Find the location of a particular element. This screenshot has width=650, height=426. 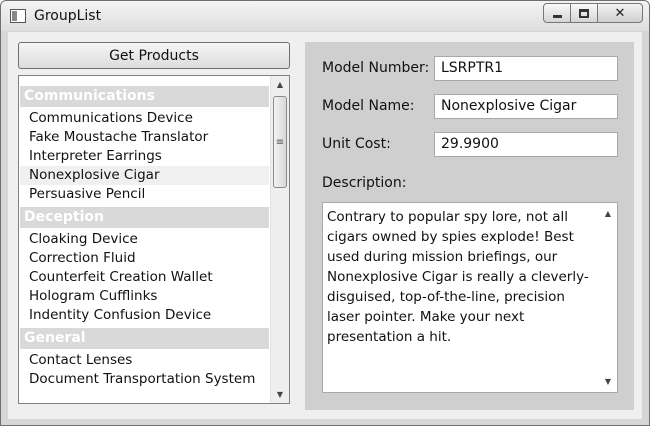

grip-icon: ≡ is located at coordinates (280, 142).